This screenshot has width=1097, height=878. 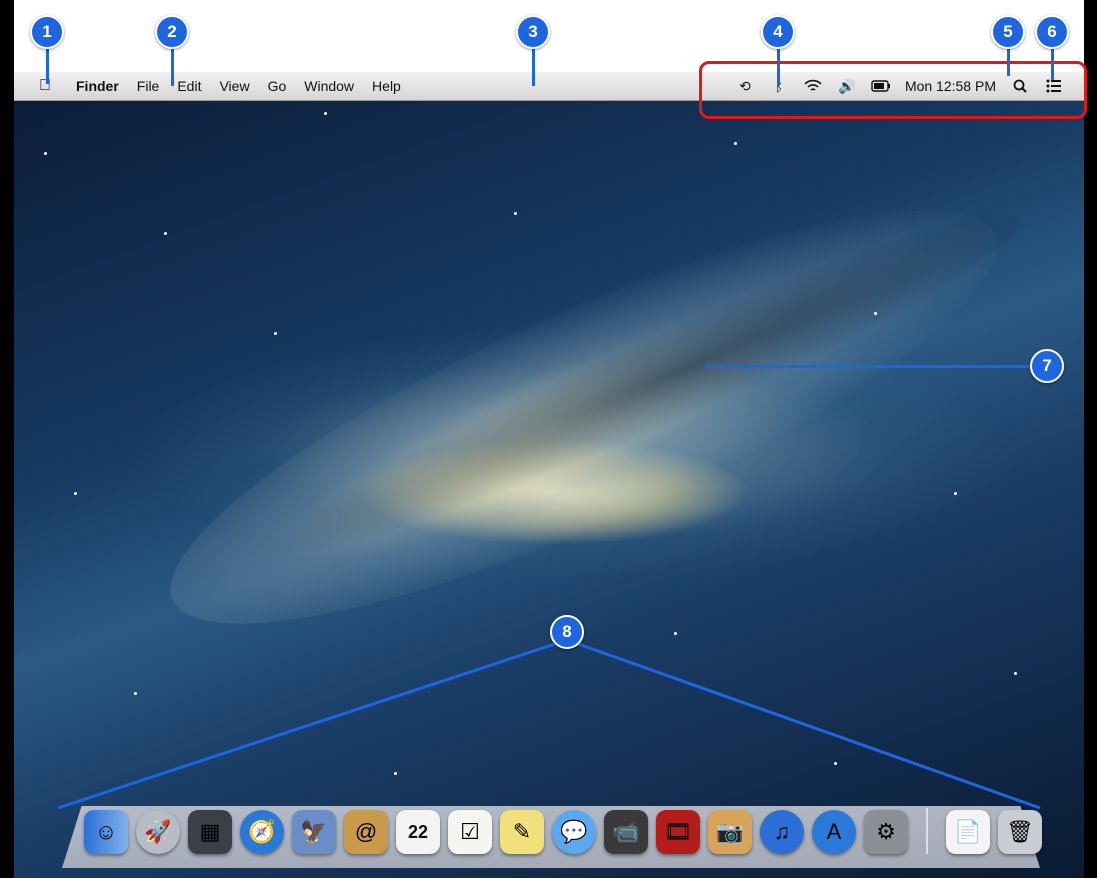 I want to click on callout-8: 8, so click(x=567, y=632).